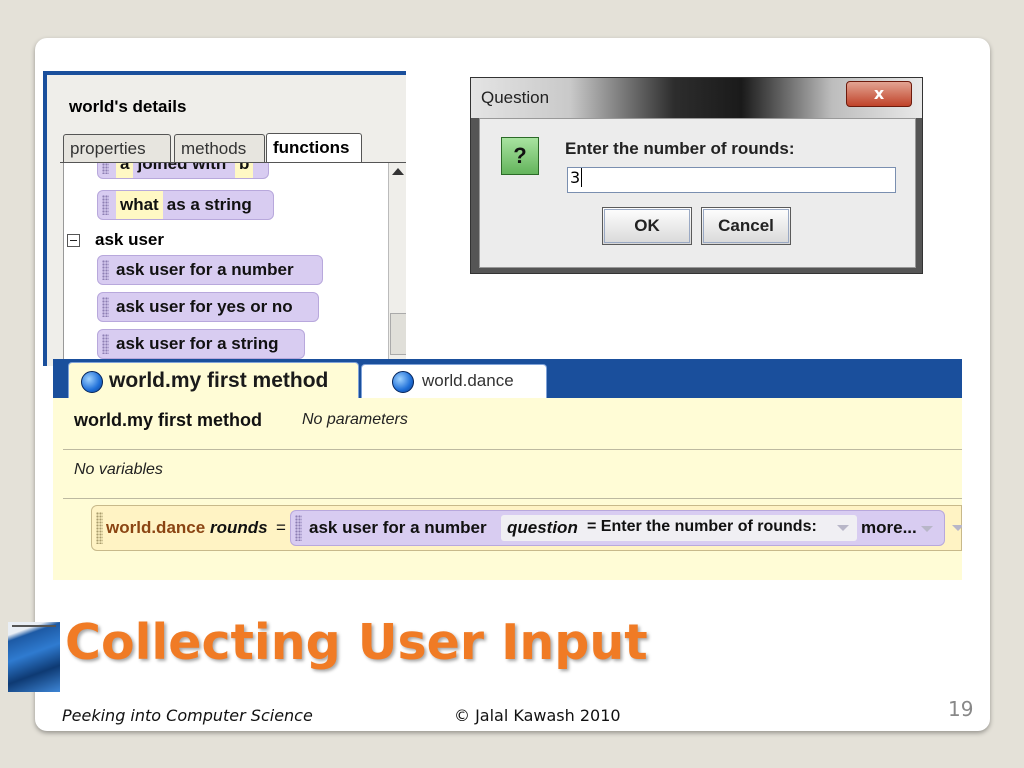  What do you see at coordinates (515, 97) in the screenshot?
I see `dialog-title: Question` at bounding box center [515, 97].